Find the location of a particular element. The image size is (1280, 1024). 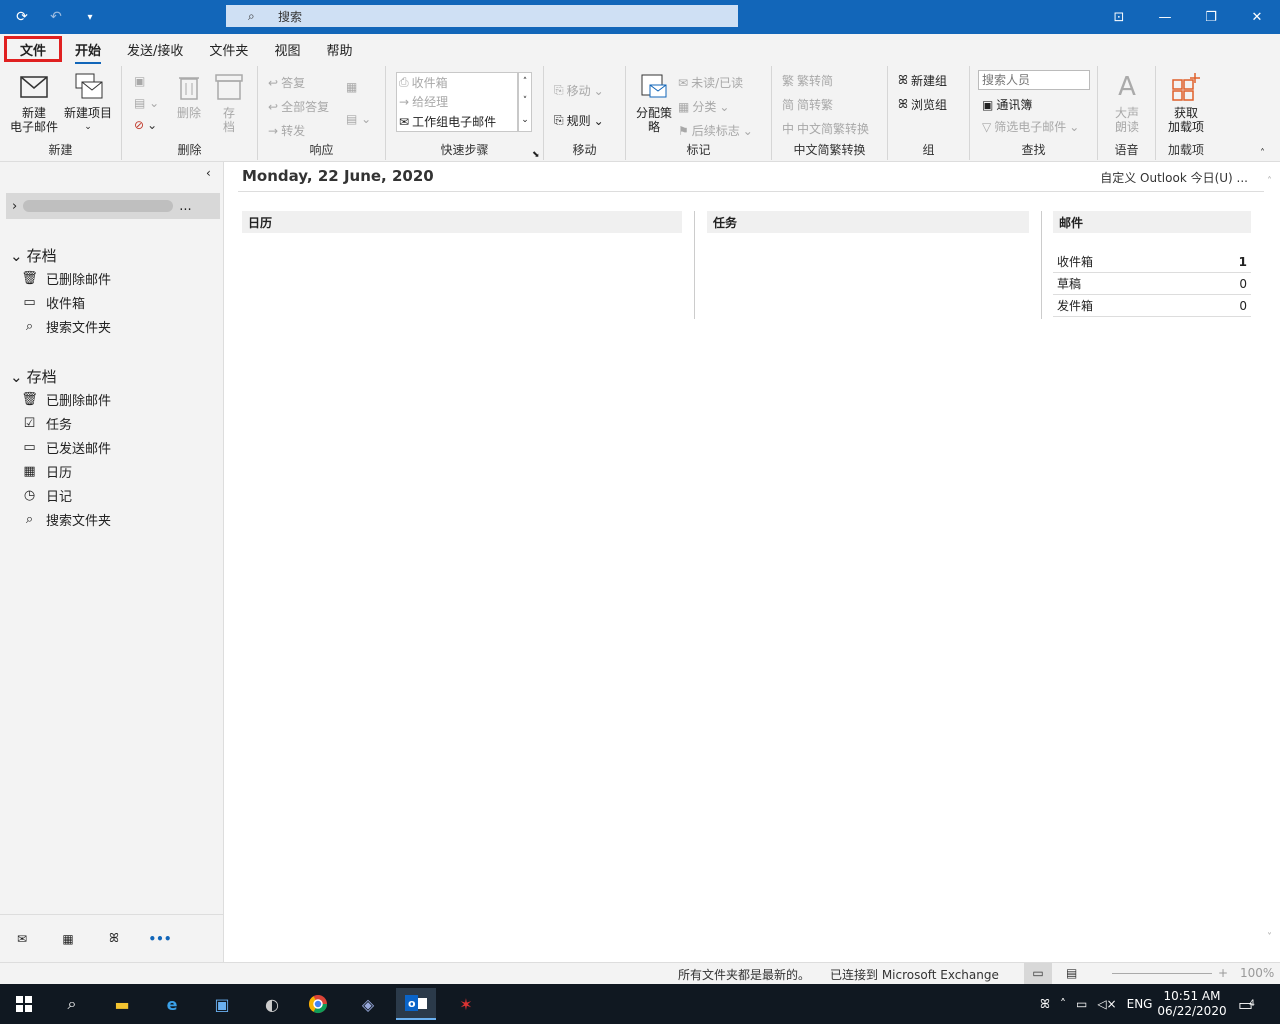

restore-button: ❐ is located at coordinates (1211, 17).